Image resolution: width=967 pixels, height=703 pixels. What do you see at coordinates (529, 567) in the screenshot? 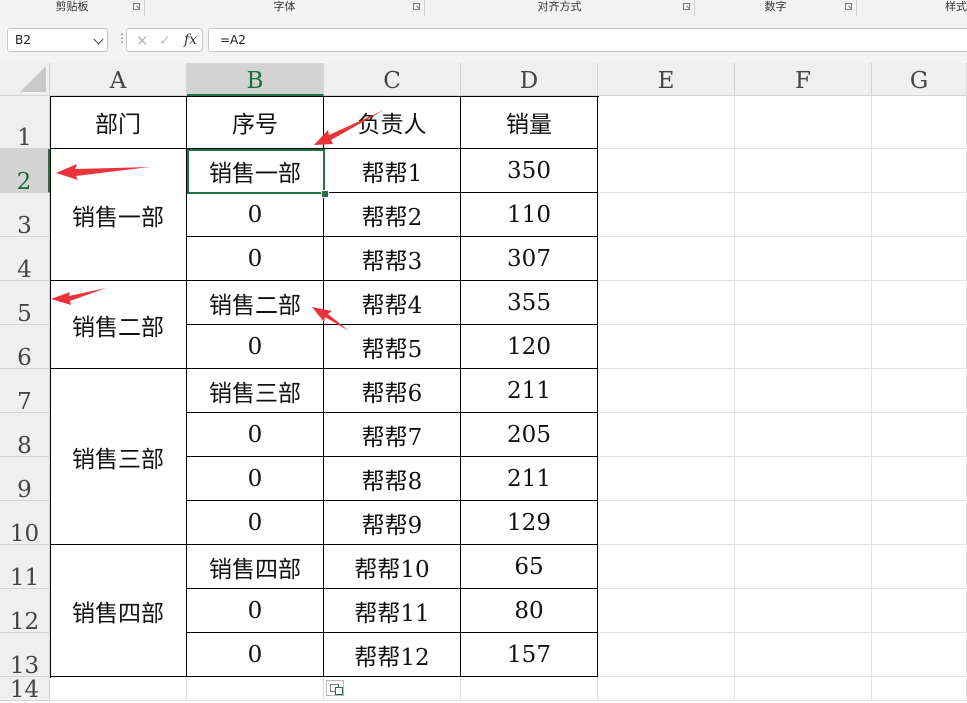
I see `sales-cell: 65` at bounding box center [529, 567].